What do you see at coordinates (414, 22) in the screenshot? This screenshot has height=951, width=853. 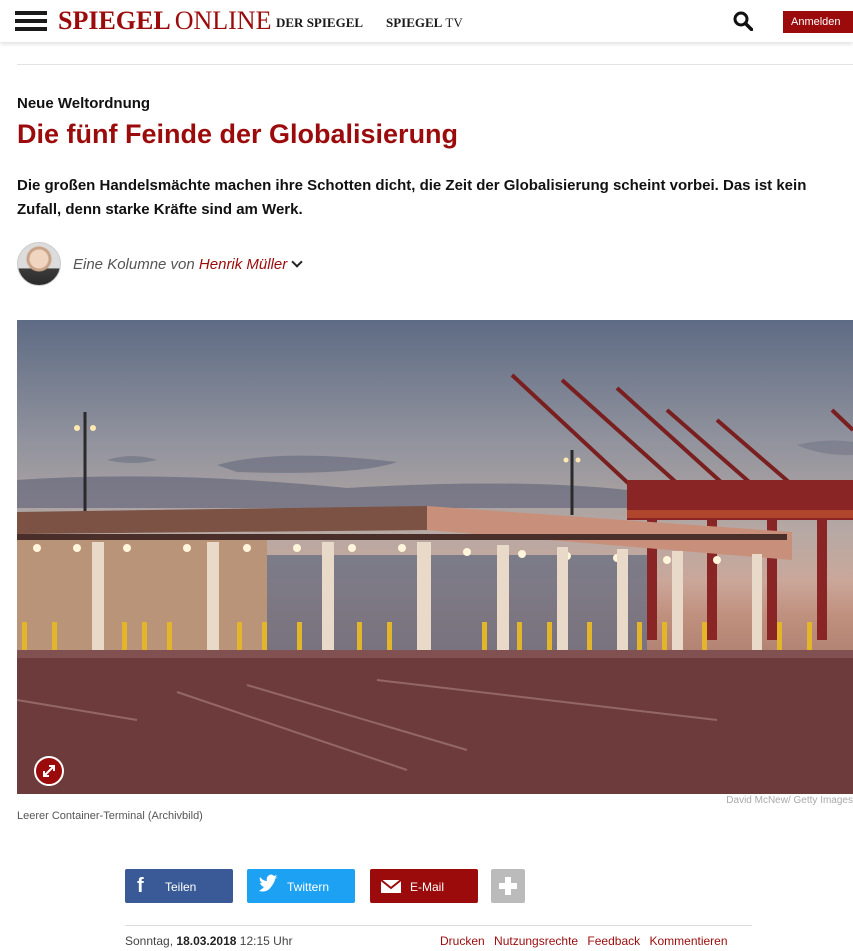 I see `nav-tv-bold: SPIEGEL` at bounding box center [414, 22].